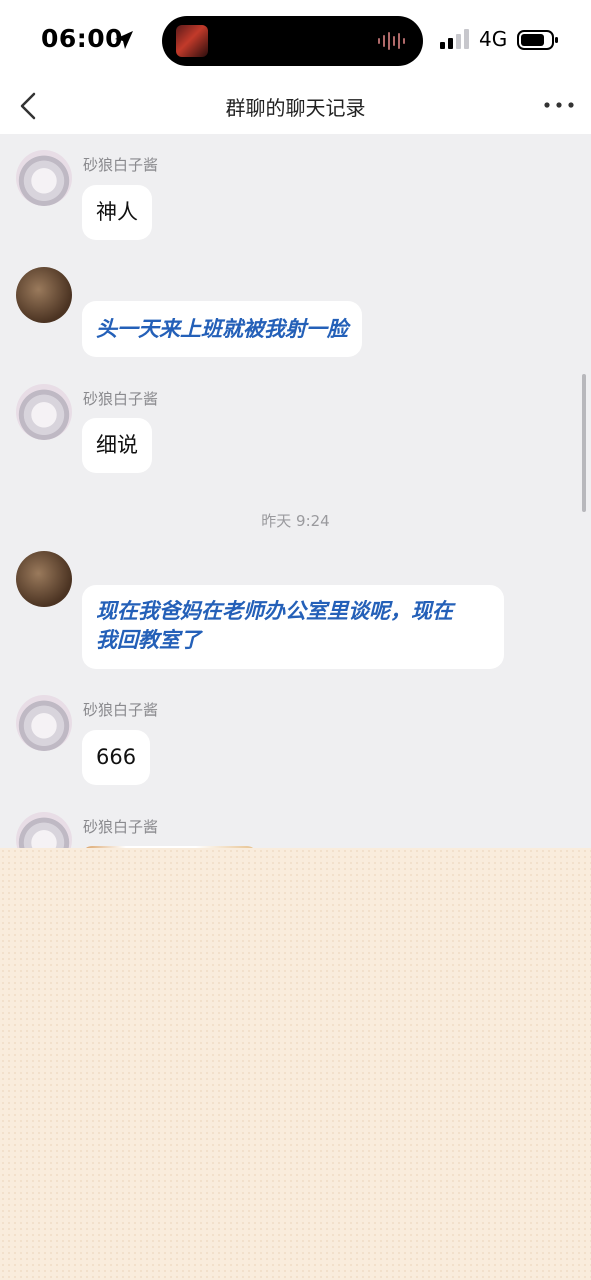  I want to click on message-bubble: 细说, so click(117, 445).